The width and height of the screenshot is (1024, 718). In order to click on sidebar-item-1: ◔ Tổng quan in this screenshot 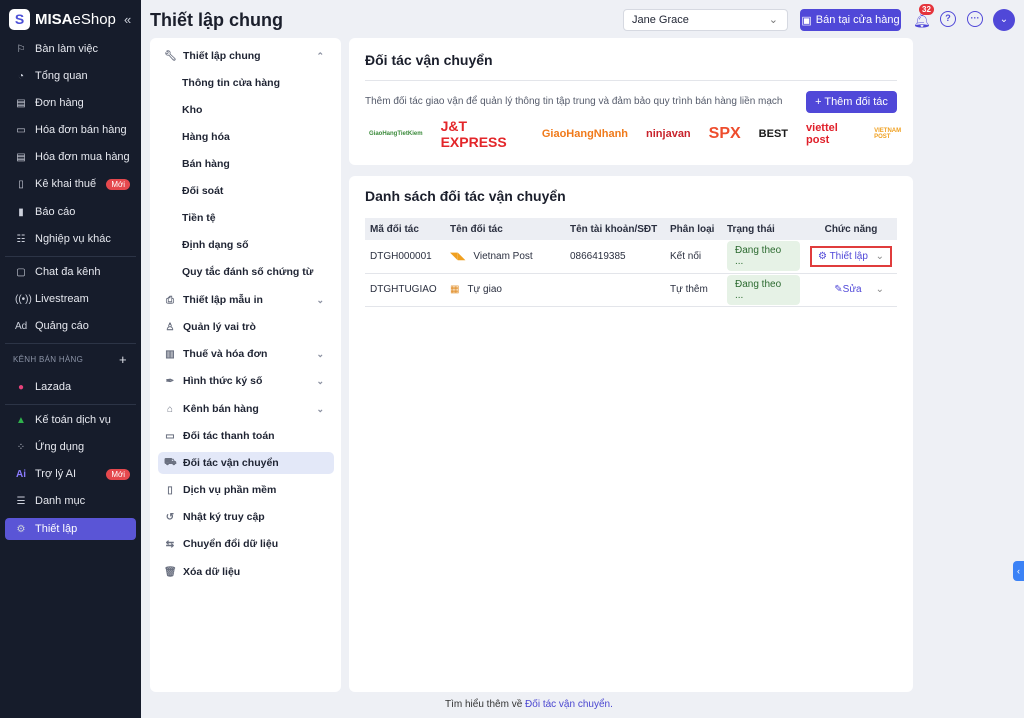, I will do `click(70, 76)`.